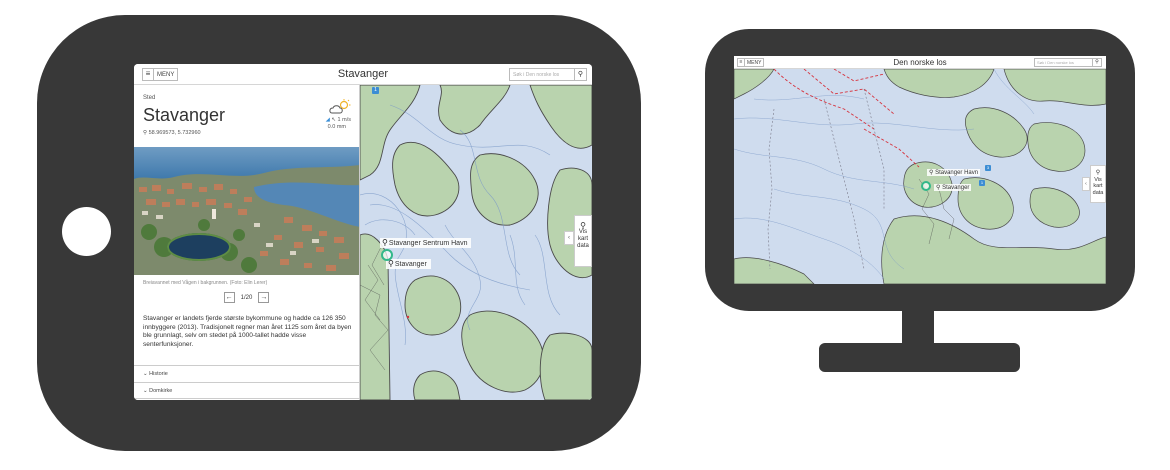 This screenshot has height=470, width=1170. Describe the element at coordinates (86, 231) in the screenshot. I see `home-button` at that location.